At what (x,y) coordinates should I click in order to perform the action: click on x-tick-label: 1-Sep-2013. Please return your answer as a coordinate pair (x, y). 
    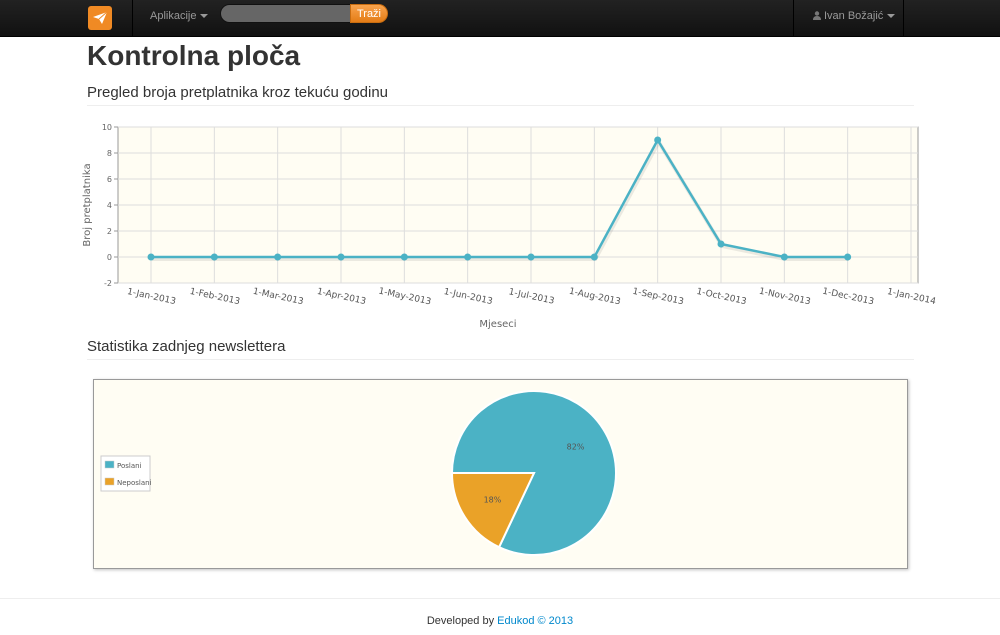
    Looking at the image, I should click on (658, 297).